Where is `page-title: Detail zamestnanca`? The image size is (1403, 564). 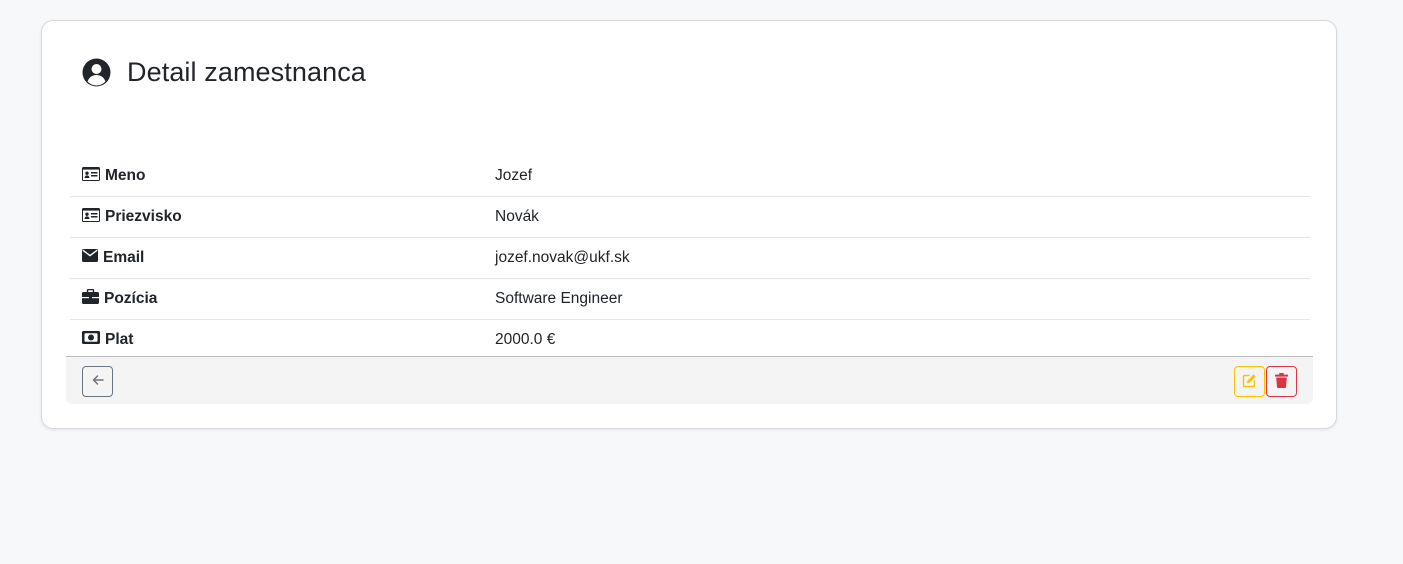 page-title: Detail zamestnanca is located at coordinates (246, 72).